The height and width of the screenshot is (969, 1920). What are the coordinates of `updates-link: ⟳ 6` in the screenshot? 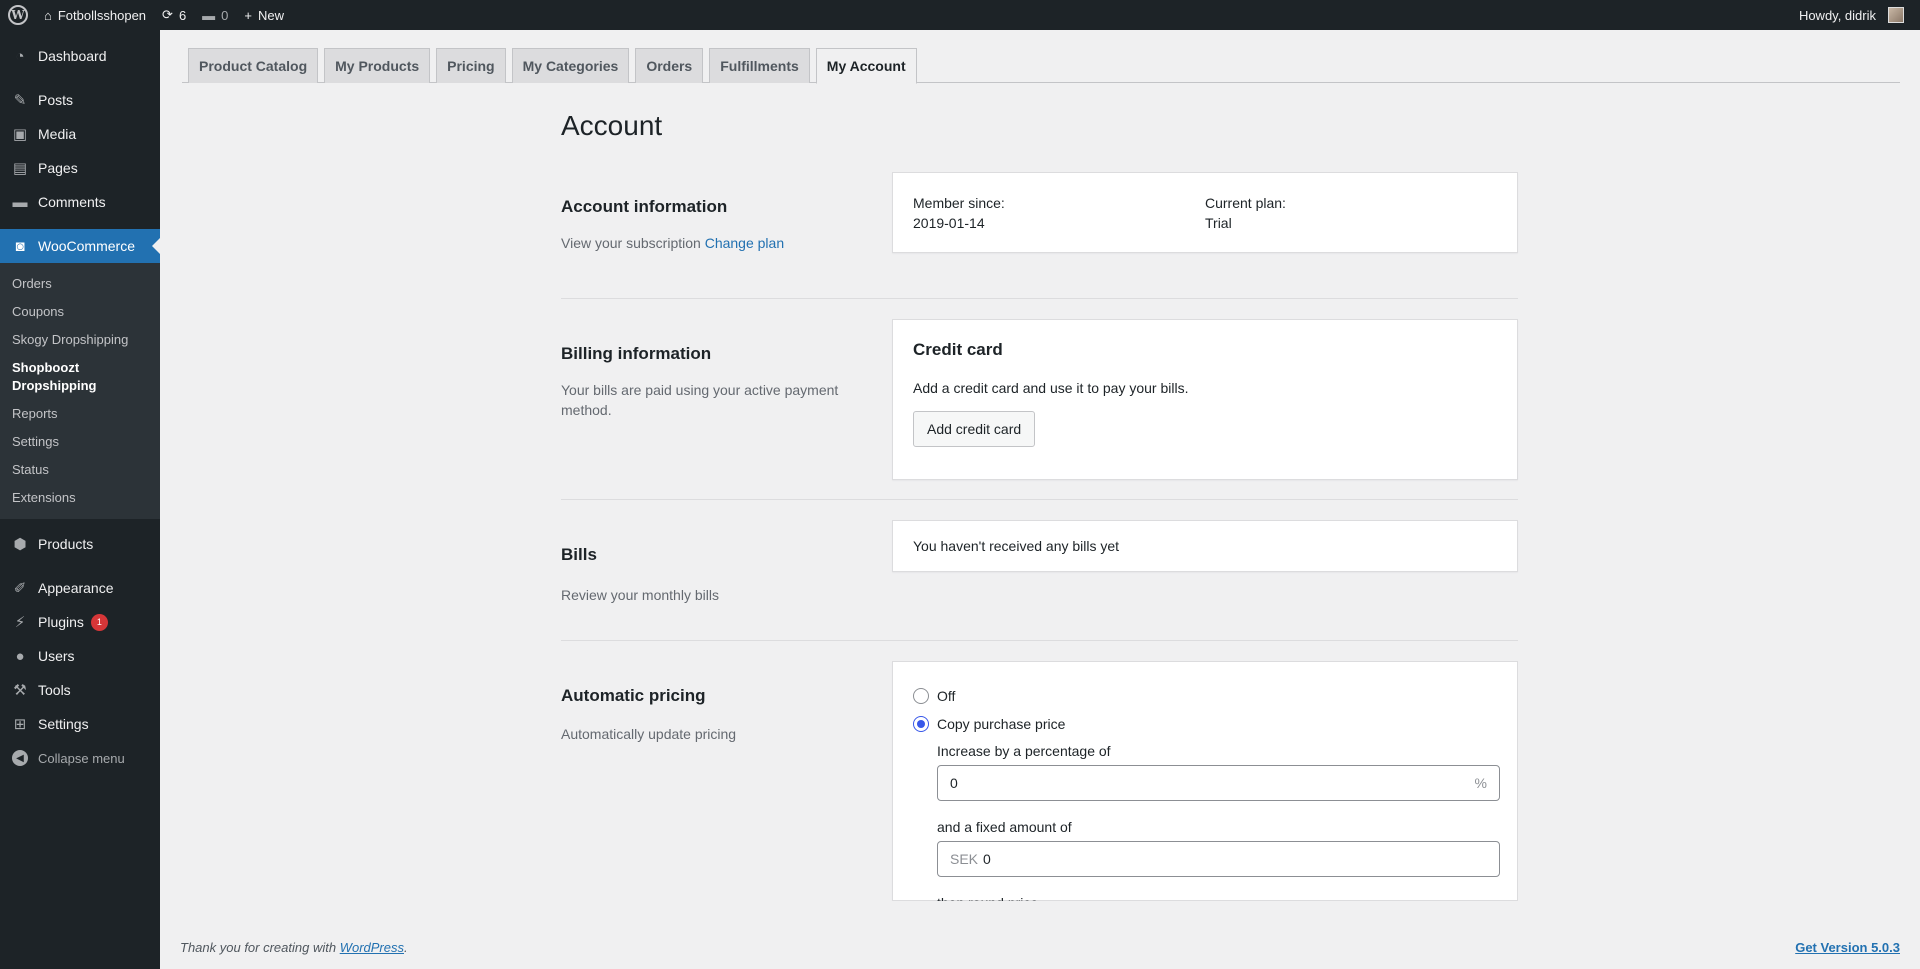 It's located at (174, 15).